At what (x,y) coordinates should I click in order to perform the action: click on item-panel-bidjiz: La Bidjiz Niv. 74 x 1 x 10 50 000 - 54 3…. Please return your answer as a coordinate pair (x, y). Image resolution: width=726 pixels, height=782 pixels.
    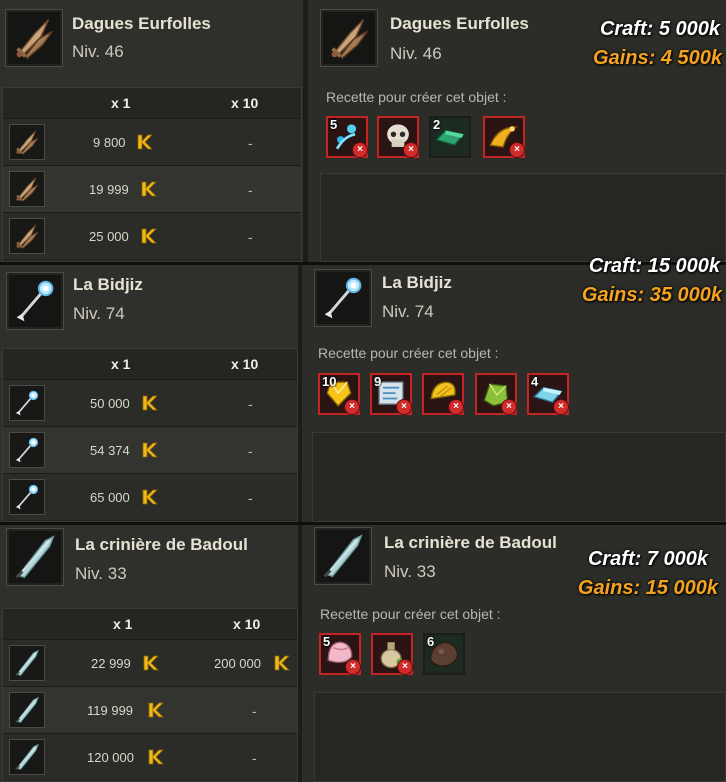
    Looking at the image, I should click on (149, 393).